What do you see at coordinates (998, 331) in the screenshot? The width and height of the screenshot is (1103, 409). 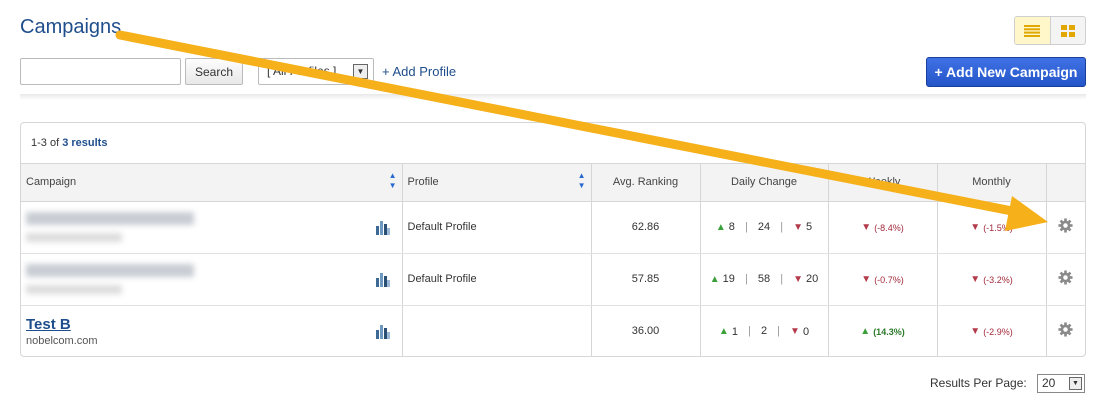 I see `monthly-value: (-2.9%)` at bounding box center [998, 331].